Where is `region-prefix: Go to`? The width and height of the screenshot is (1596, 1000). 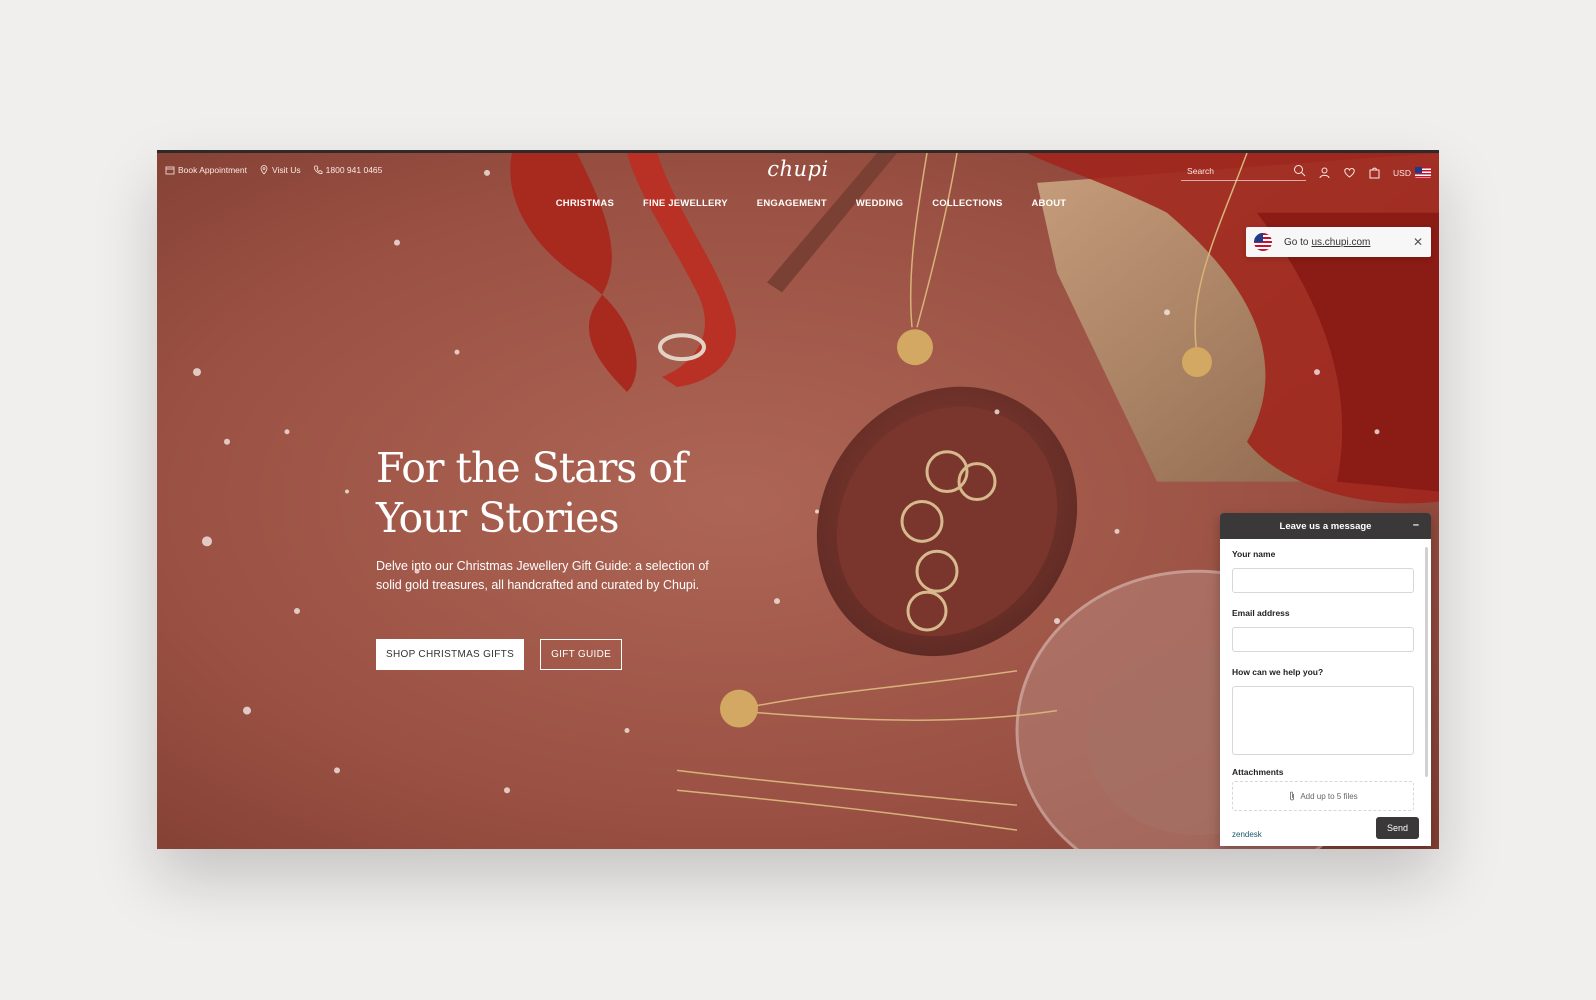
region-prefix: Go to is located at coordinates (1296, 242).